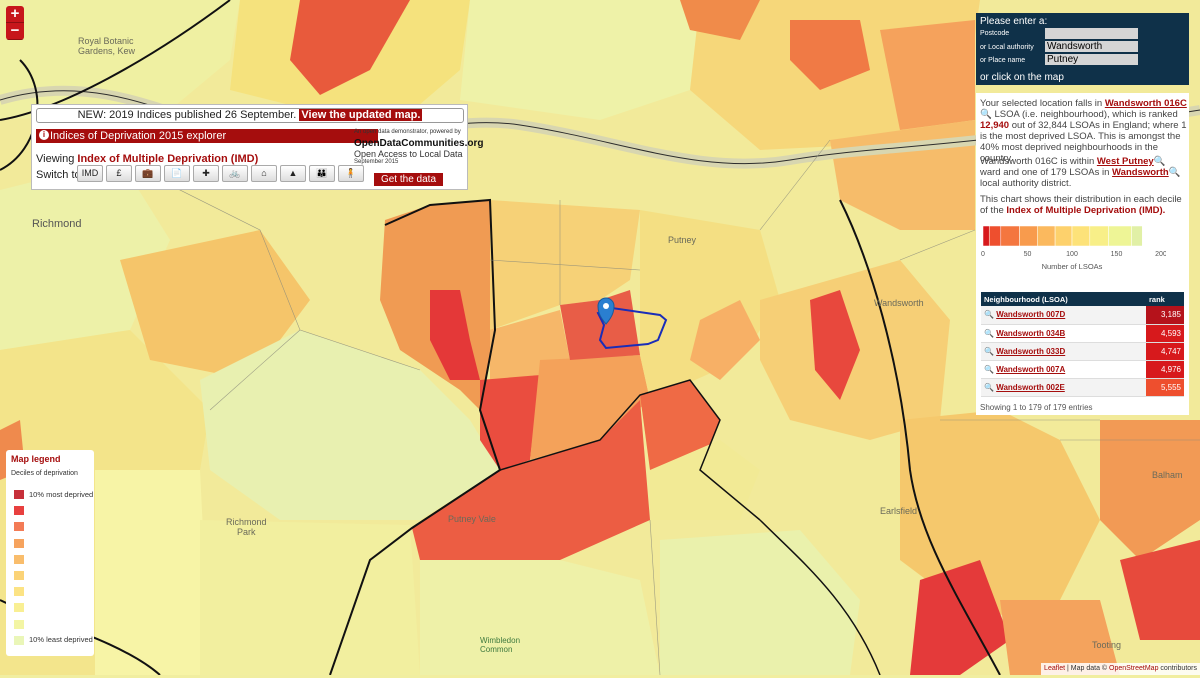 The width and height of the screenshot is (1200, 678). What do you see at coordinates (1165, 387) in the screenshot?
I see `table-cell-rank: 5,555` at bounding box center [1165, 387].